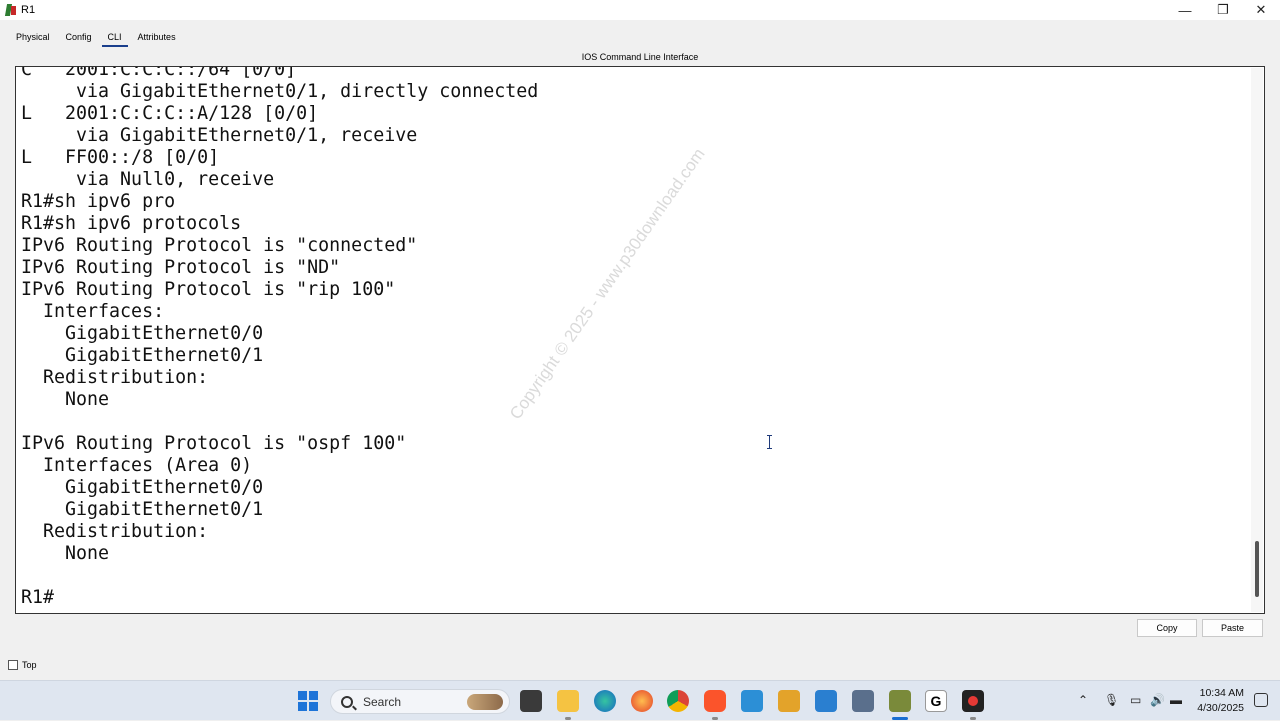 This screenshot has height=721, width=1280. What do you see at coordinates (219, 245) in the screenshot?
I see `terminal-line: IPv6 Routing Protocol is "connected"` at bounding box center [219, 245].